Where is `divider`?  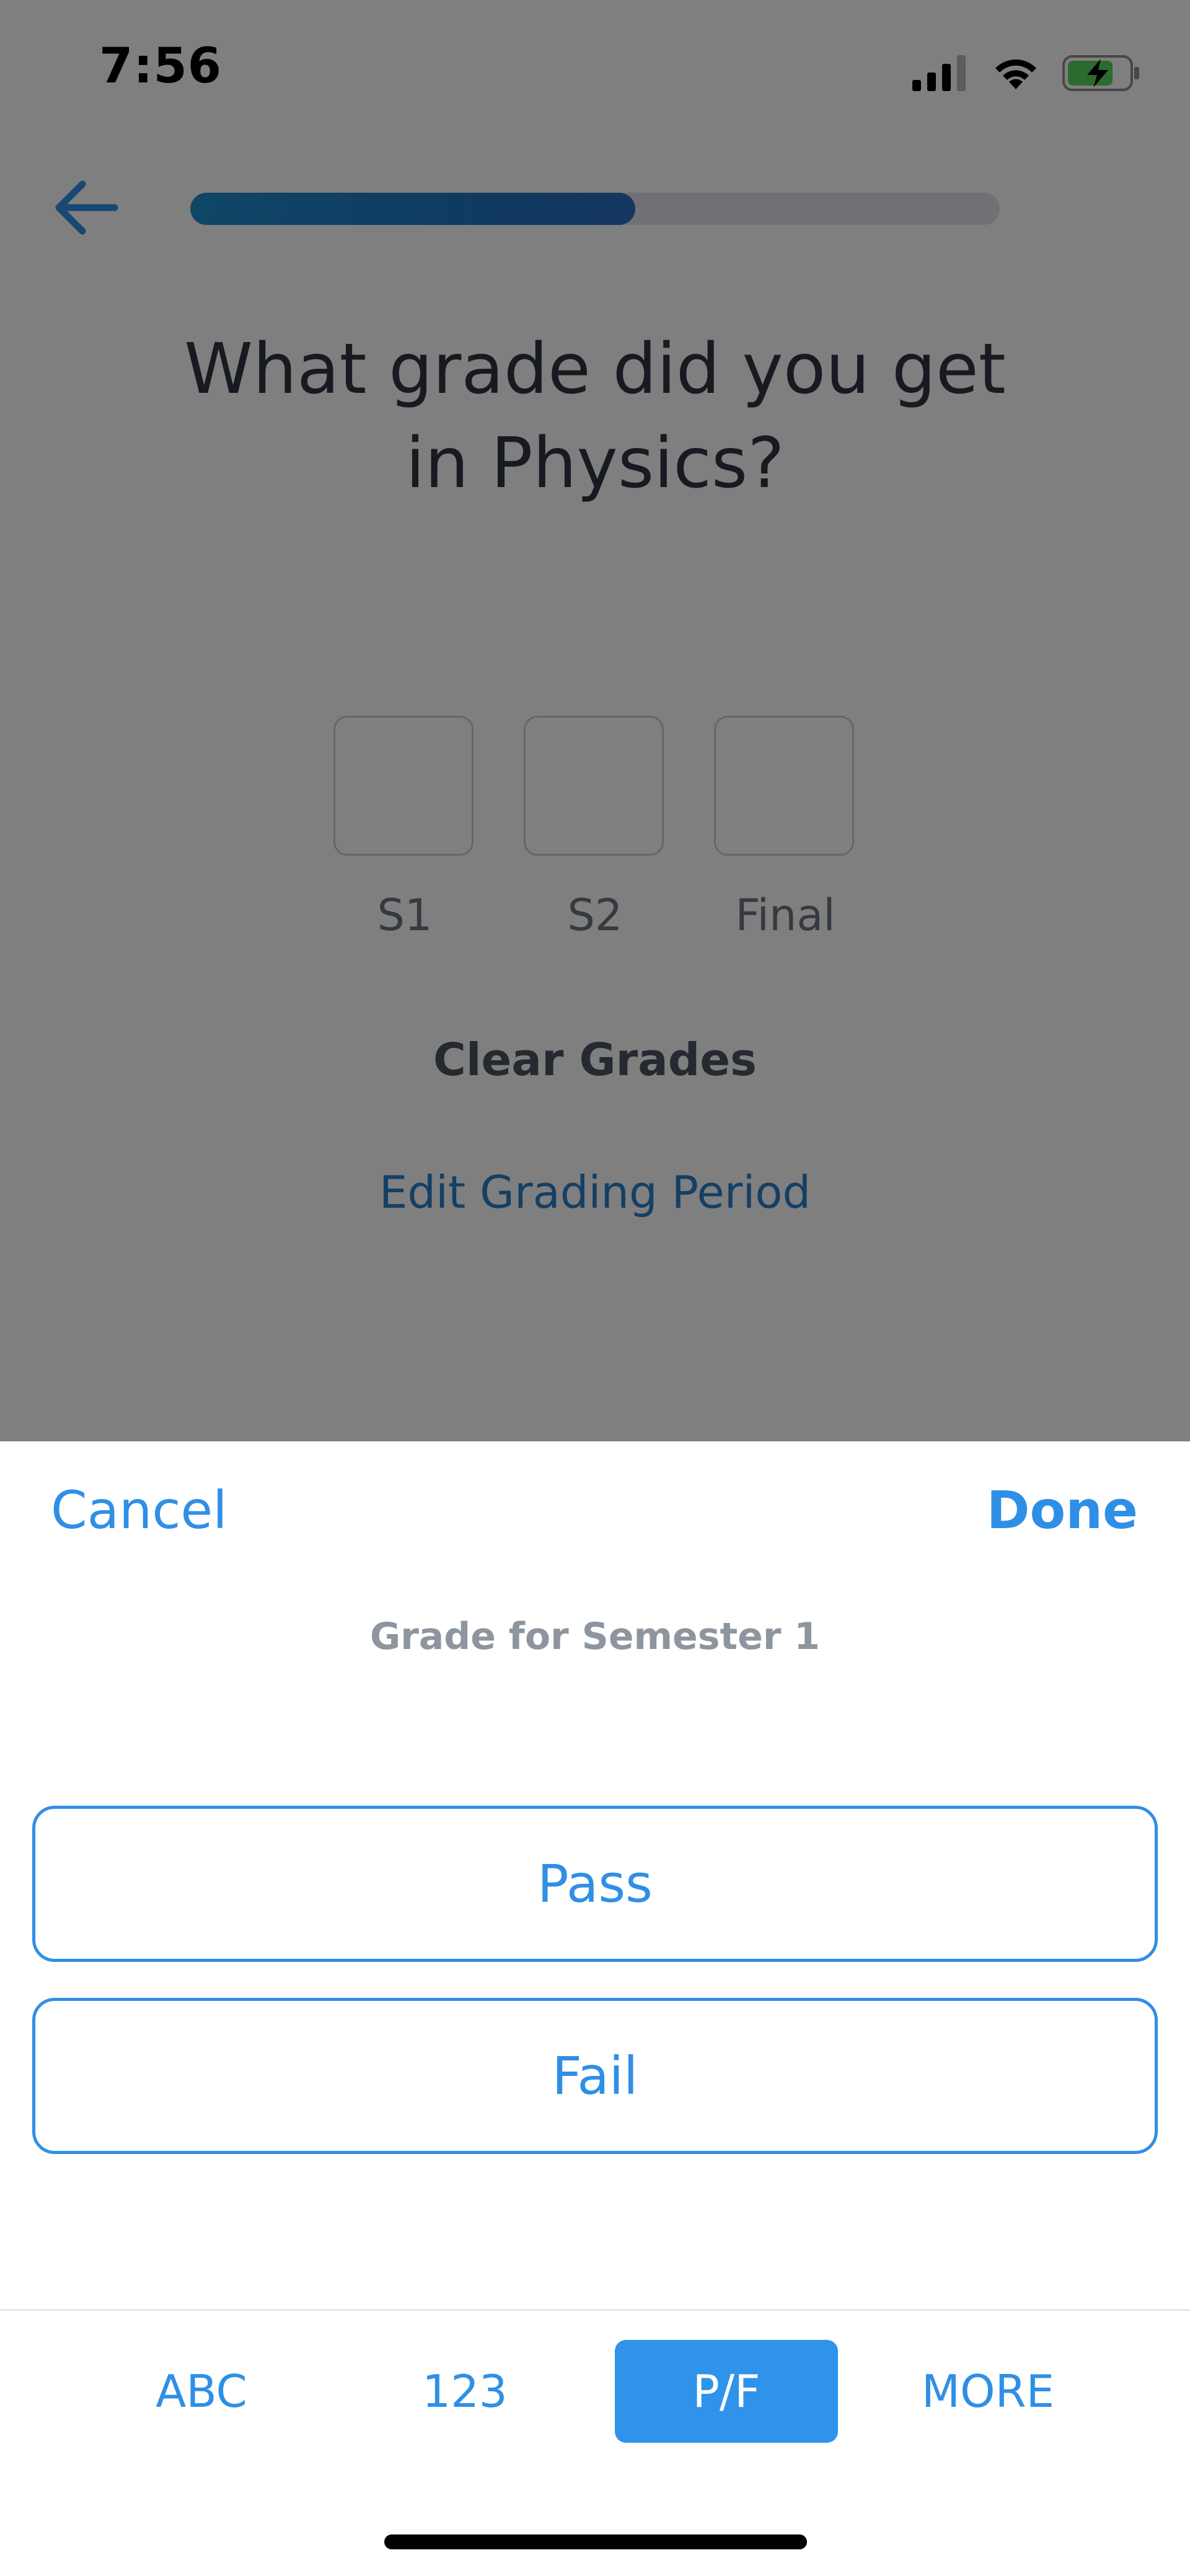
divider is located at coordinates (595, 2310).